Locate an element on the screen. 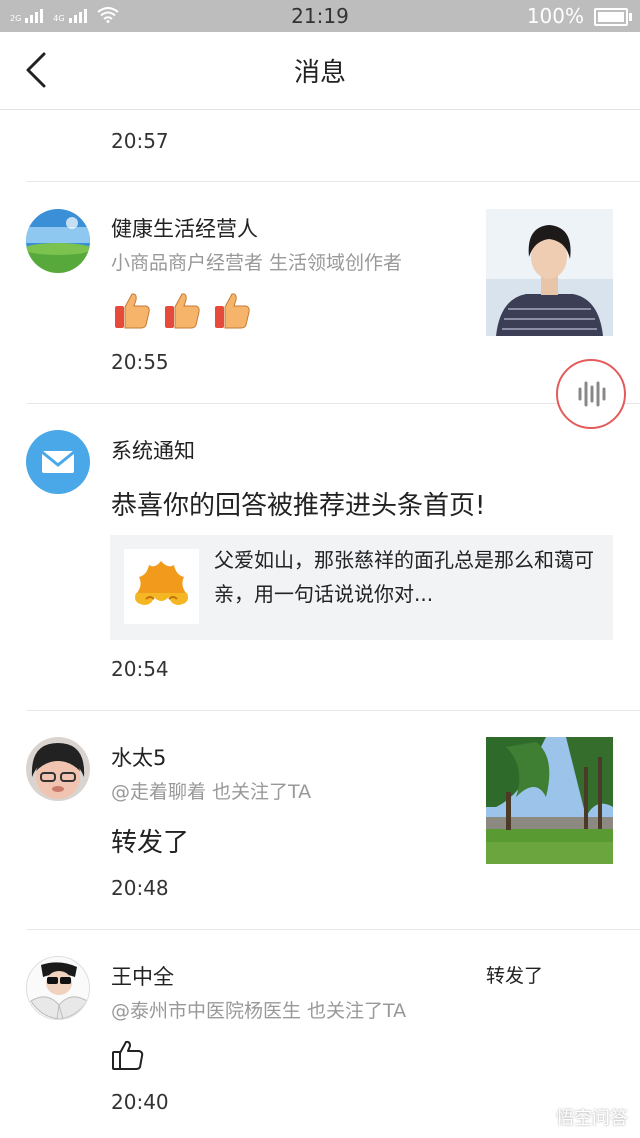 The height and width of the screenshot is (1138, 640). message-time: 20:54 is located at coordinates (140, 669).